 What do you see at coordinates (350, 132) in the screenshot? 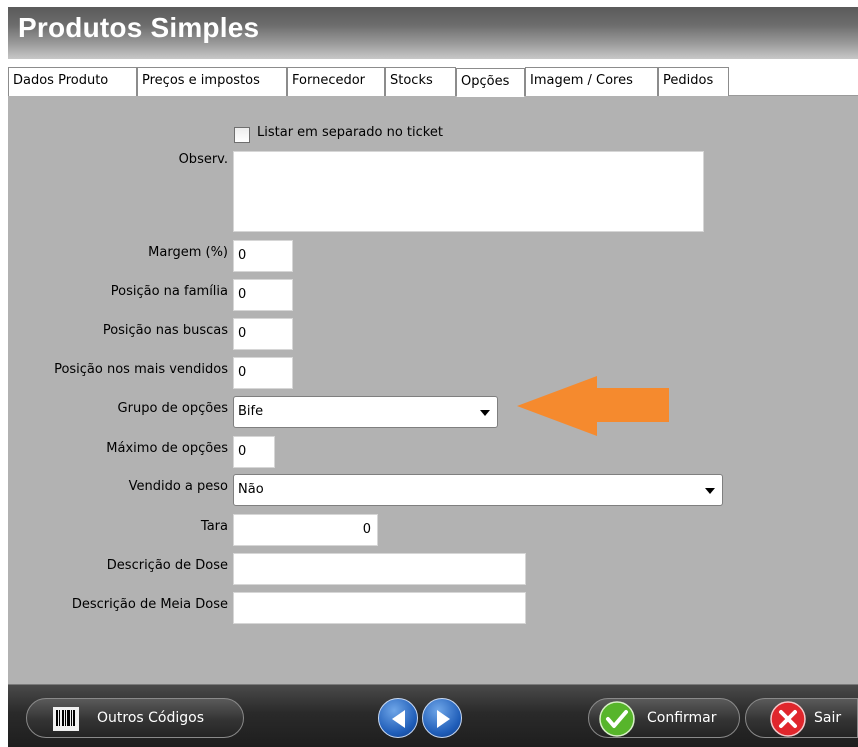
I see `listar-separado-label: Listar em separado no ticket` at bounding box center [350, 132].